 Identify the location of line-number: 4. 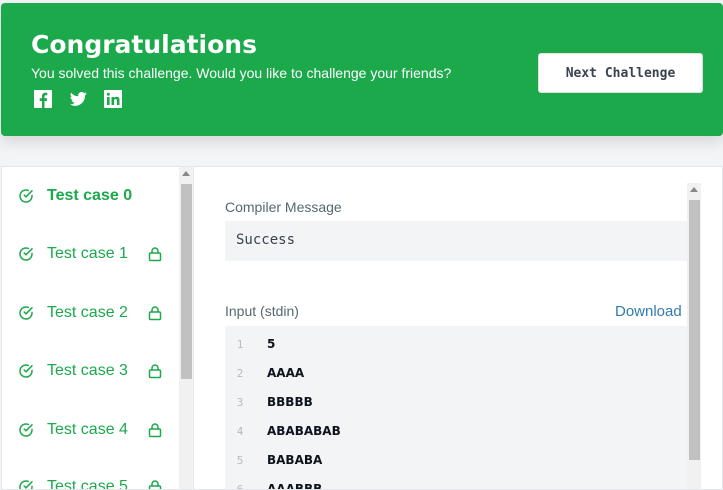
(240, 431).